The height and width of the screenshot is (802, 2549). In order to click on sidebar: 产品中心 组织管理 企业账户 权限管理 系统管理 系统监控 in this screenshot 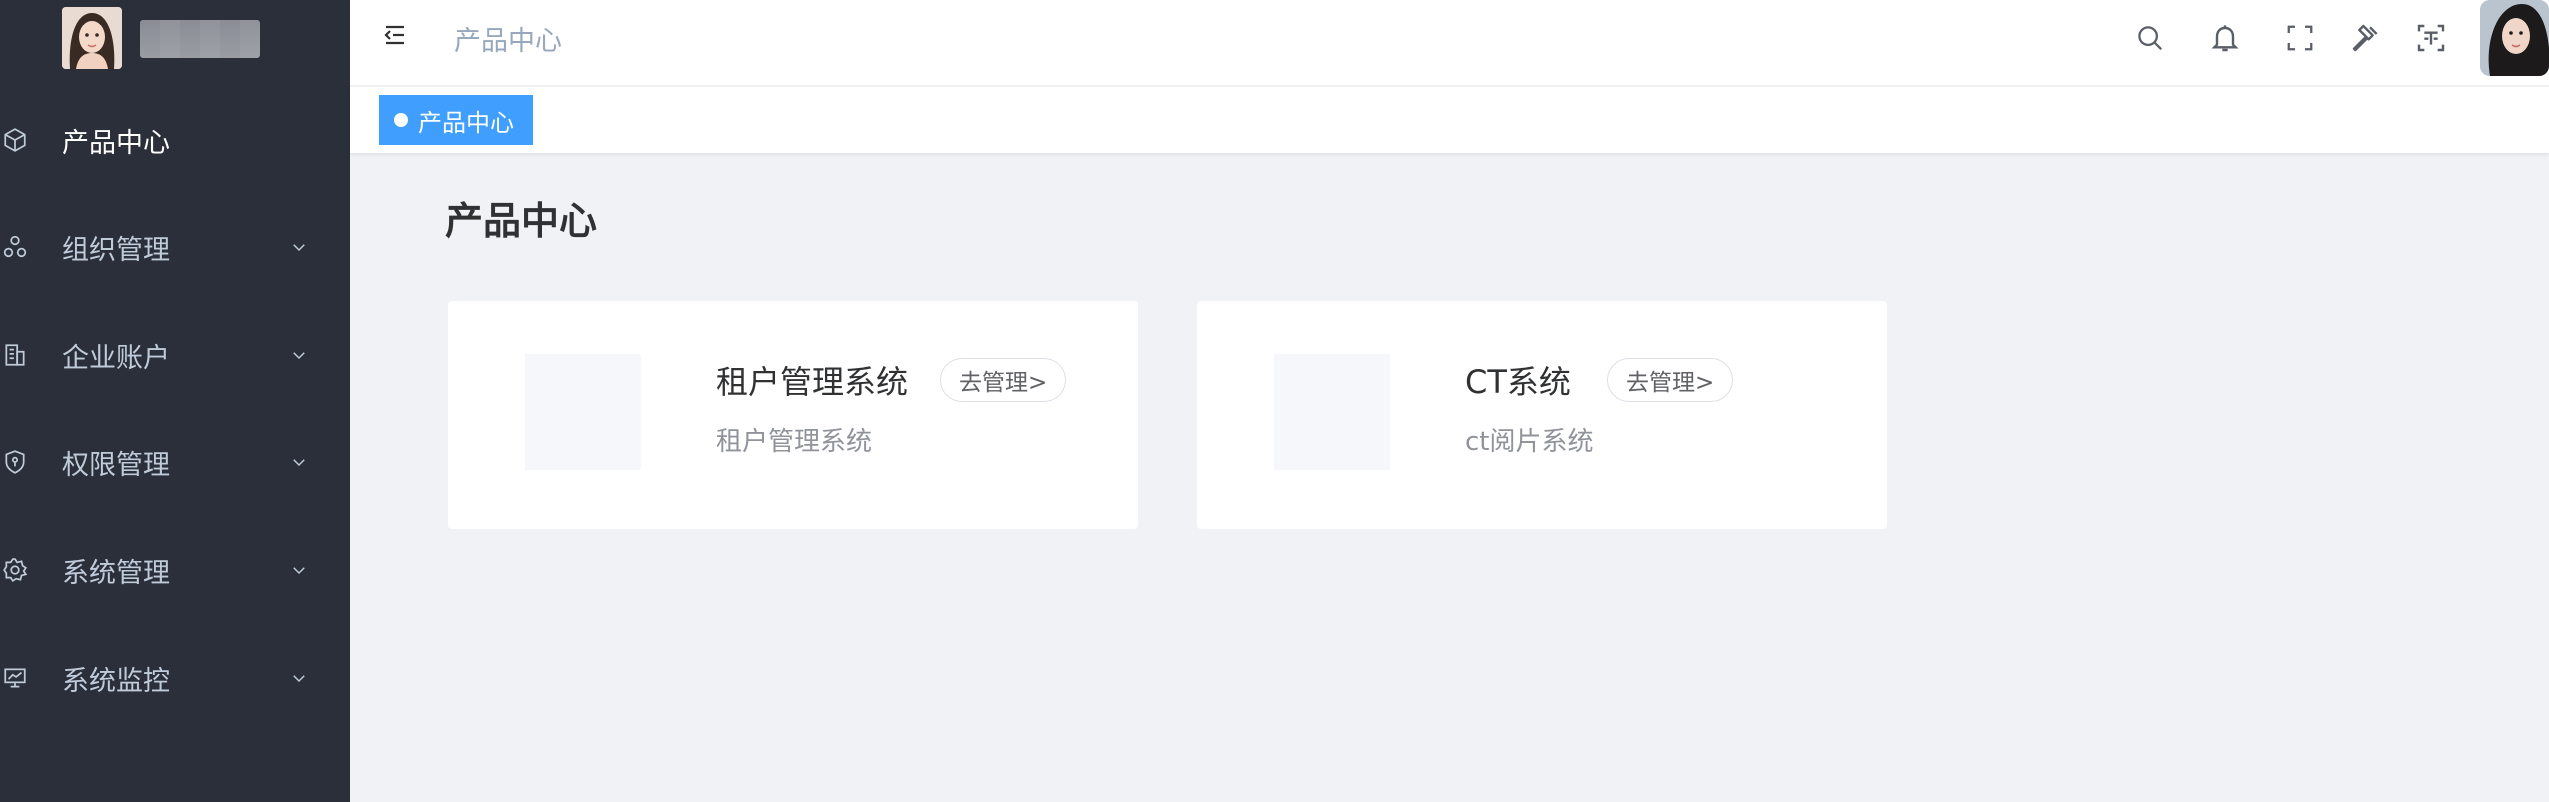, I will do `click(175, 401)`.